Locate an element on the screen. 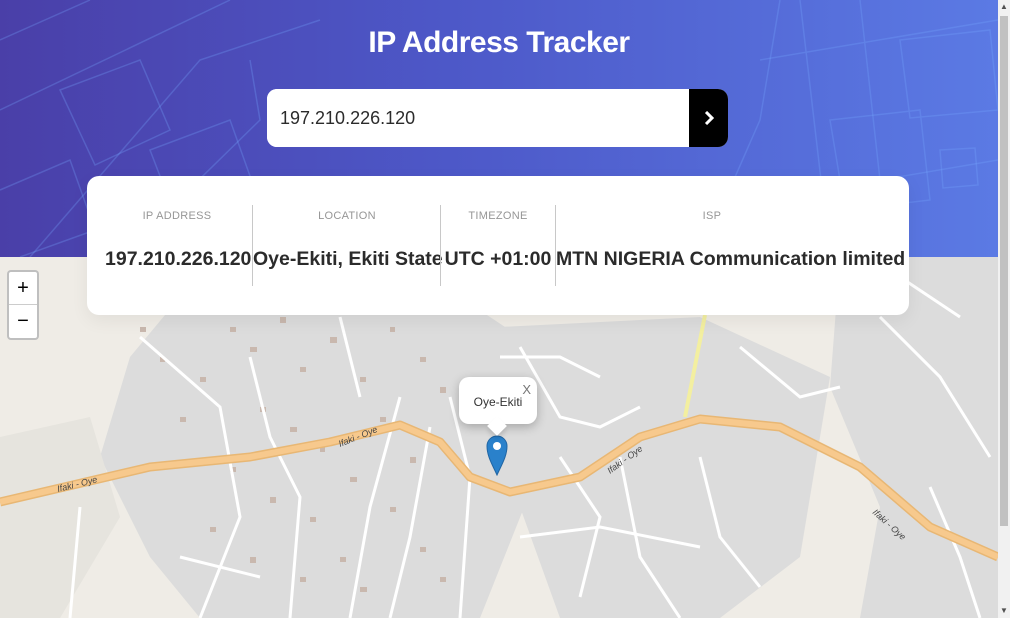 This screenshot has width=1010, height=618. location-value: Oye-Ekiti, Ekiti State is located at coordinates (348, 259).